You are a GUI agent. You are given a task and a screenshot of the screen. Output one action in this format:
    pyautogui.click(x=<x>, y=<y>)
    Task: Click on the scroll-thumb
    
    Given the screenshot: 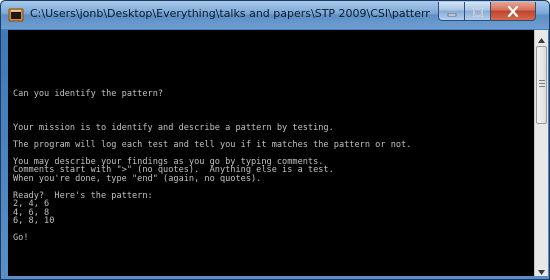 What is the action you would take?
    pyautogui.click(x=541, y=85)
    